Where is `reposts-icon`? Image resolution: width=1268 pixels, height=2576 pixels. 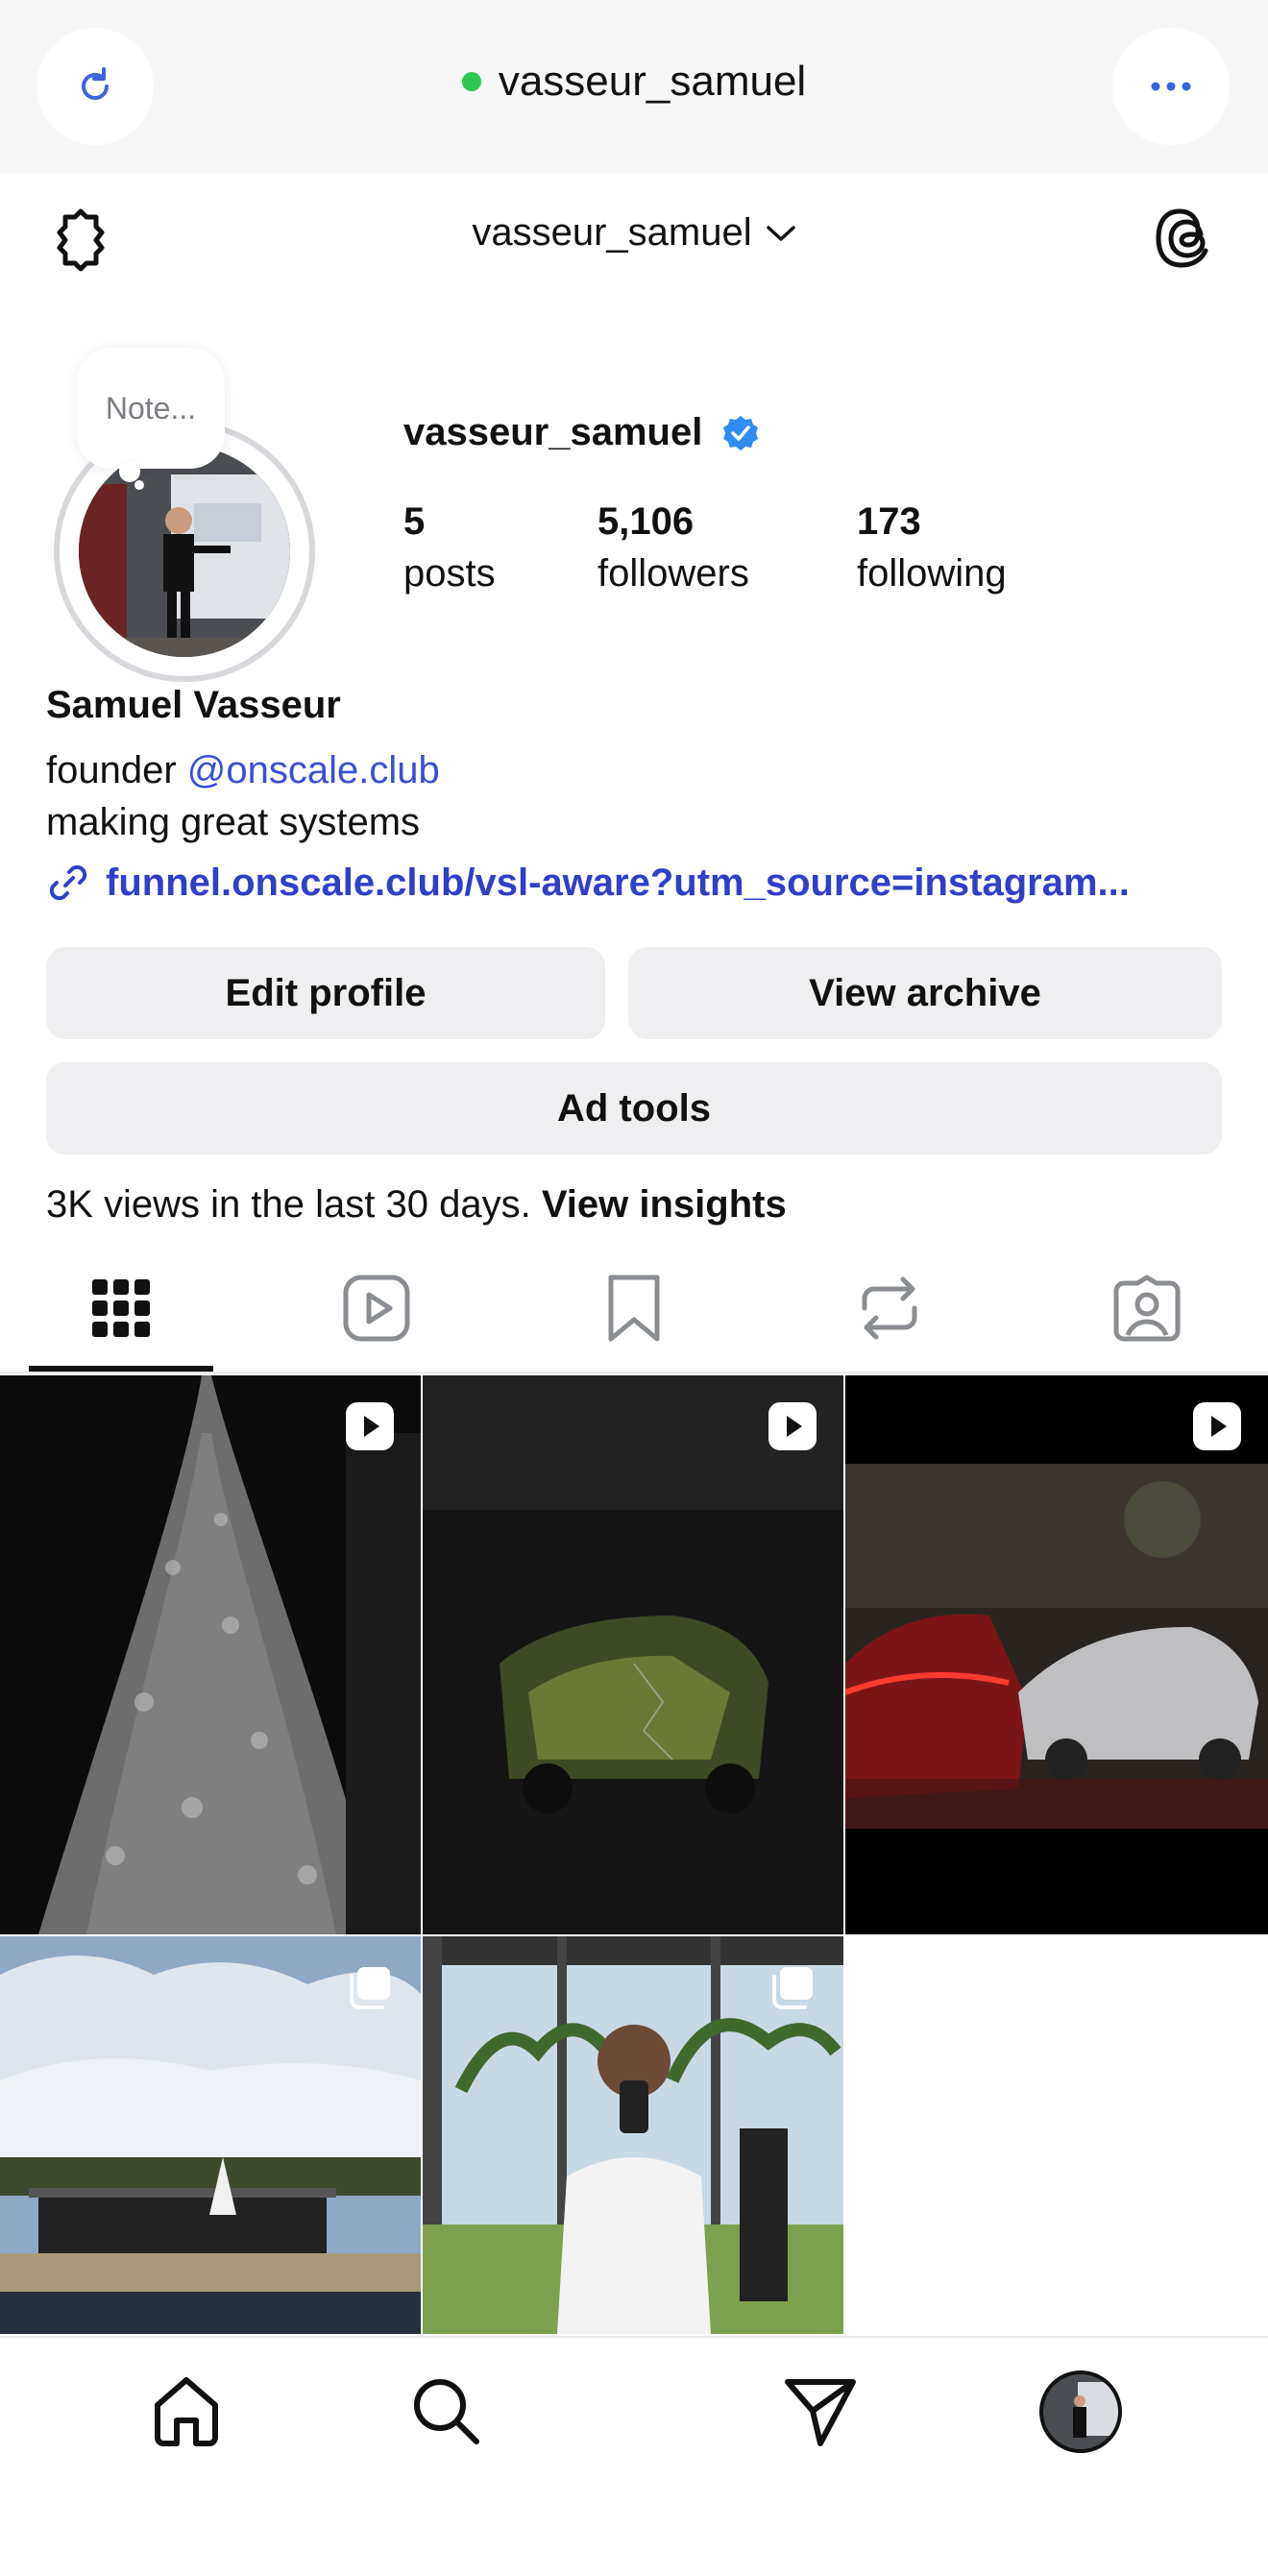
reposts-icon is located at coordinates (889, 1308).